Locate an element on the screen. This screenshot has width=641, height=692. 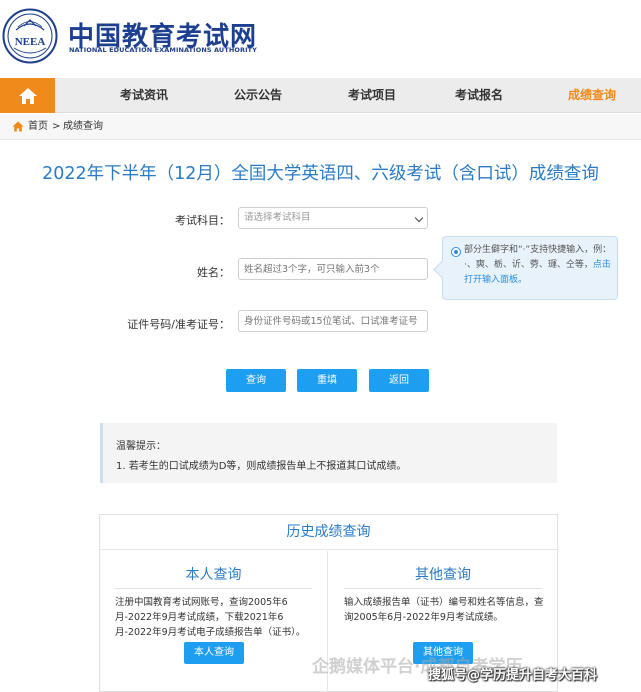
breadcrumb-home-icon is located at coordinates (18, 126).